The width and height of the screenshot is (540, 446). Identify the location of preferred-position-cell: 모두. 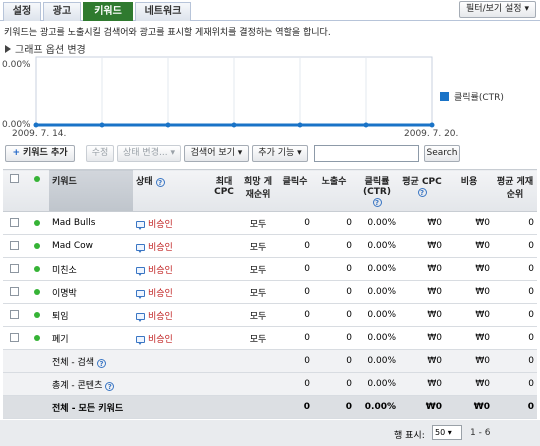
(258, 292).